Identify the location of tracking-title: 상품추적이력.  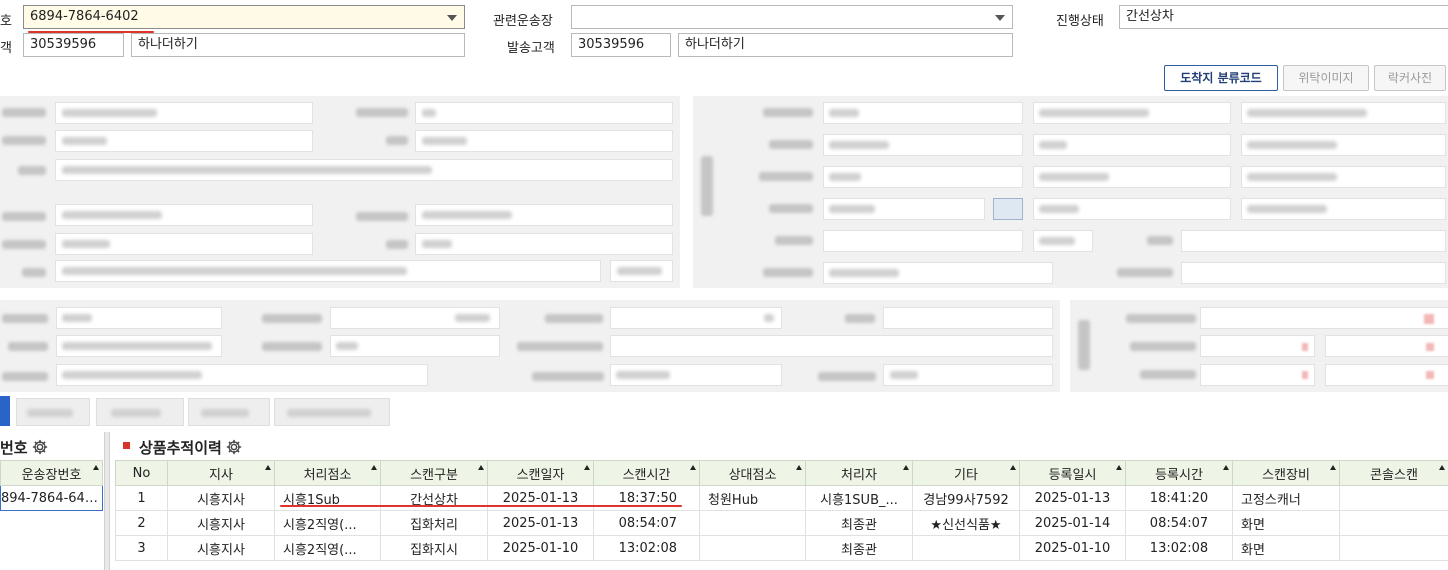
(190, 447).